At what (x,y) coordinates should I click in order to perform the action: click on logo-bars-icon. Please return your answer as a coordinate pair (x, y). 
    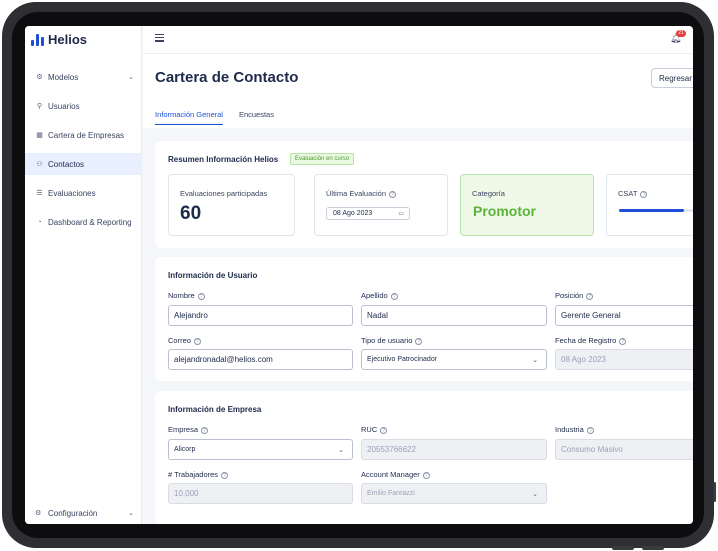
    Looking at the image, I should click on (37, 39).